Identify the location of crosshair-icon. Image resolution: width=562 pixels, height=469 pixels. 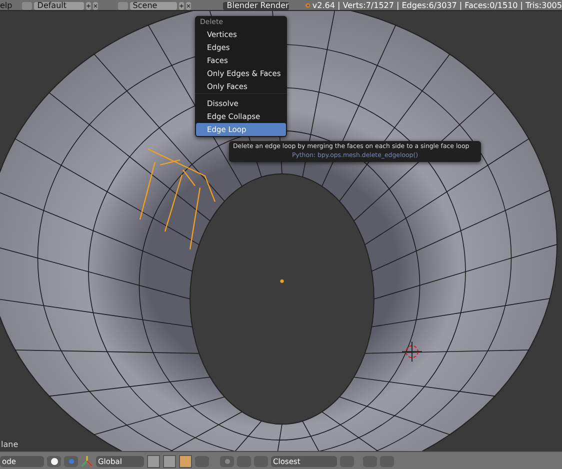
(412, 351).